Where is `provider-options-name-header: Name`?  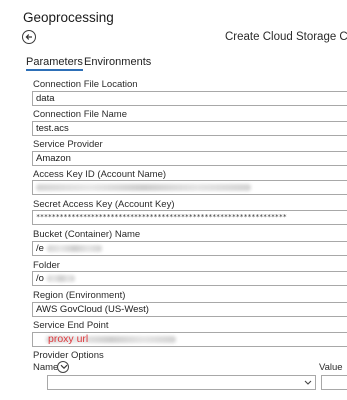 provider-options-name-header: Name is located at coordinates (46, 367).